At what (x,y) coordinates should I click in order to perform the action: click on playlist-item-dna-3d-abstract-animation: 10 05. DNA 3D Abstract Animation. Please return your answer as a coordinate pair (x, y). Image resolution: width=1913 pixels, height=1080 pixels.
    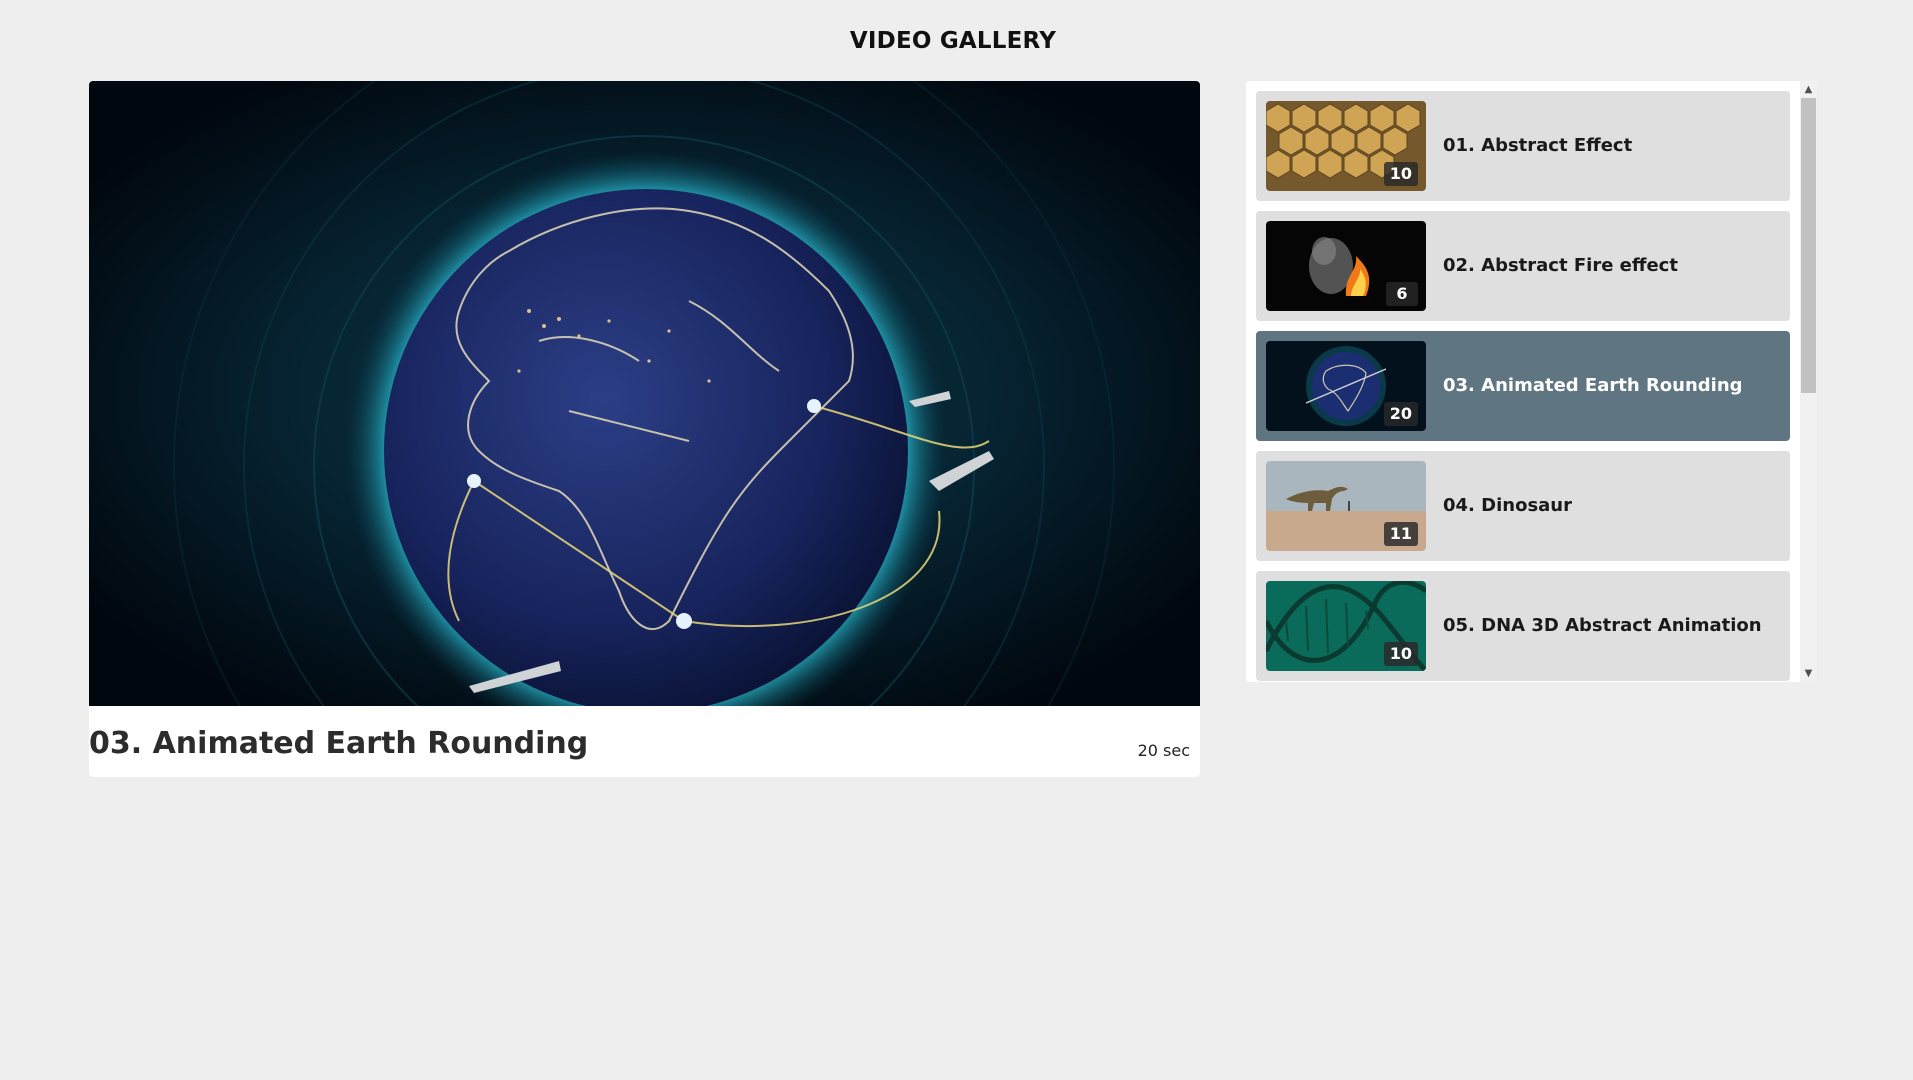
    Looking at the image, I should click on (1523, 626).